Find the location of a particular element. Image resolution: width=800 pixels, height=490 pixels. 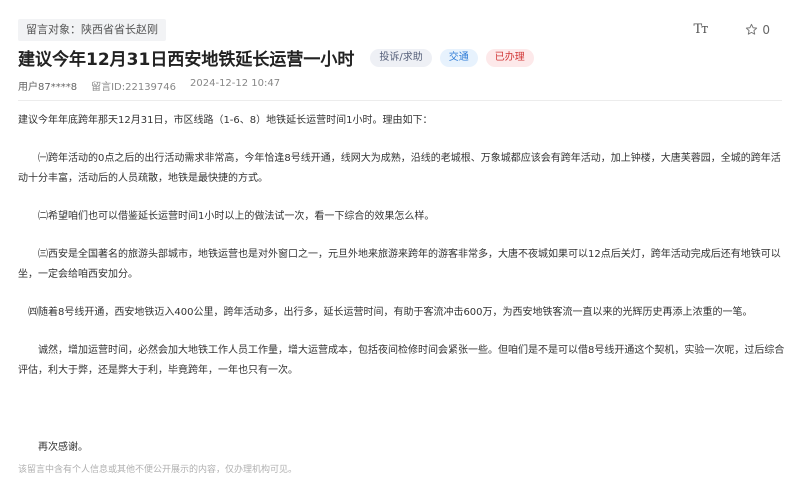

divider is located at coordinates (400, 100).